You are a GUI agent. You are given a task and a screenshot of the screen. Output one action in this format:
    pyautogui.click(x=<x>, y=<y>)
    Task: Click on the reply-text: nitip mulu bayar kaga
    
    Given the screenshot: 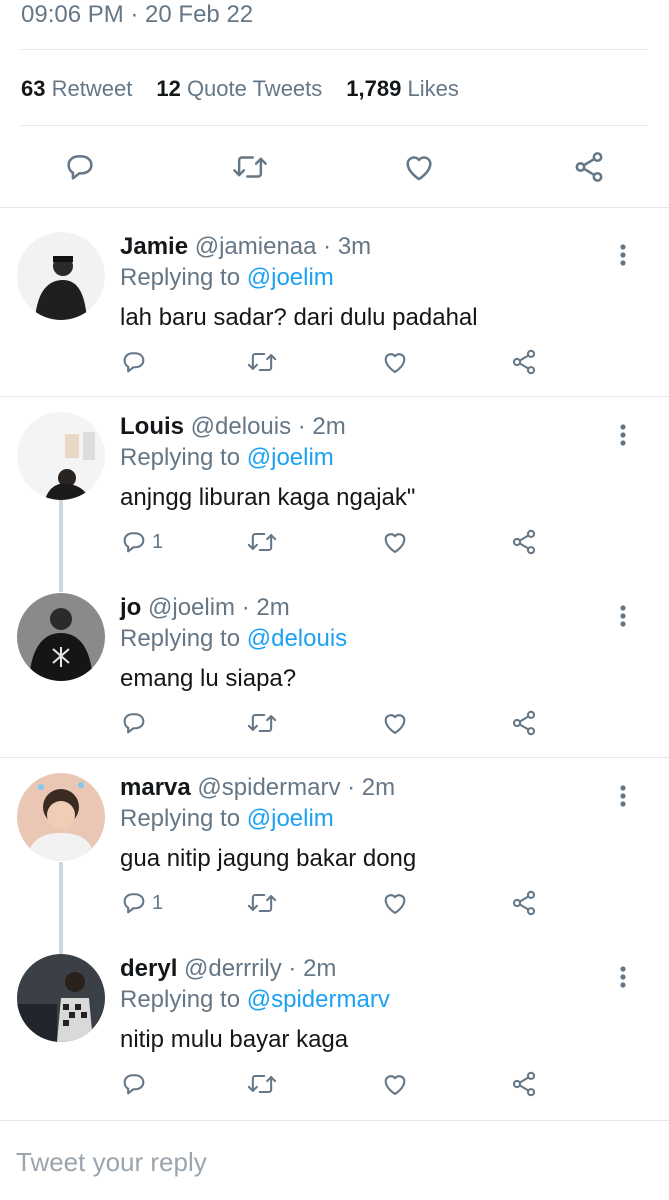 What is the action you would take?
    pyautogui.click(x=234, y=1039)
    